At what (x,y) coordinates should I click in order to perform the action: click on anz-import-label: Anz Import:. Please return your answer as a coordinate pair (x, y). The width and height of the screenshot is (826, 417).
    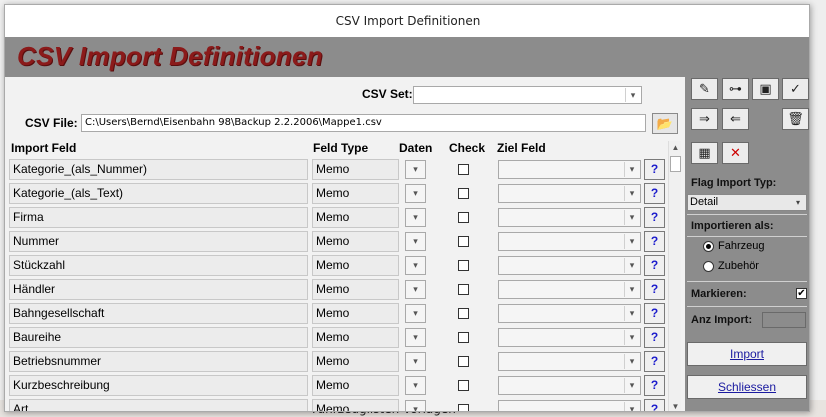
    Looking at the image, I should click on (722, 320).